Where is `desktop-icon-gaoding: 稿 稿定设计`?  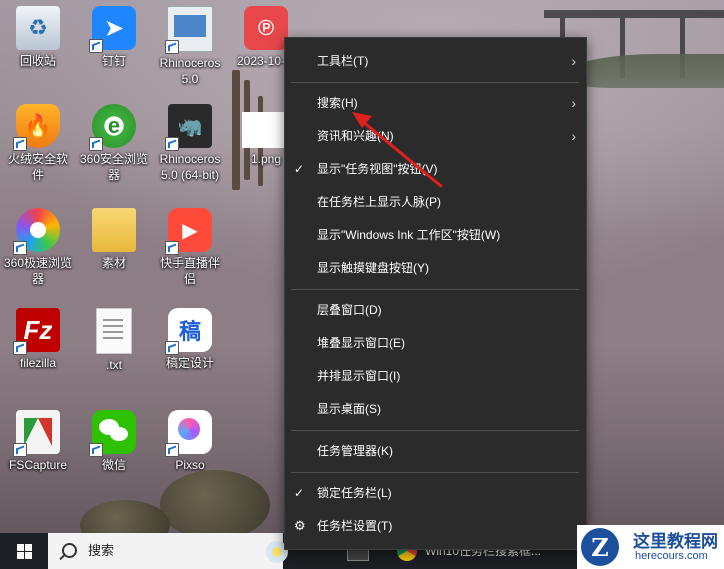
desktop-icon-gaoding: 稿 稿定设计 is located at coordinates (190, 339).